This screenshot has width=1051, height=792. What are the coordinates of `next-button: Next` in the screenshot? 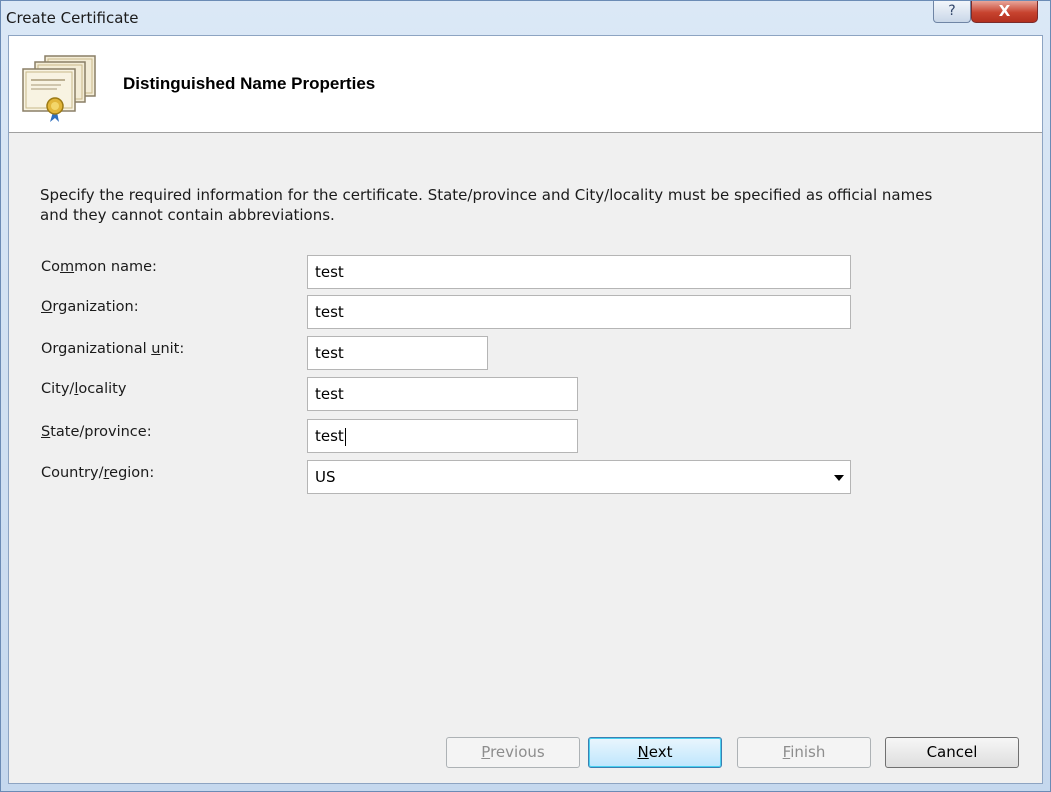 It's located at (655, 752).